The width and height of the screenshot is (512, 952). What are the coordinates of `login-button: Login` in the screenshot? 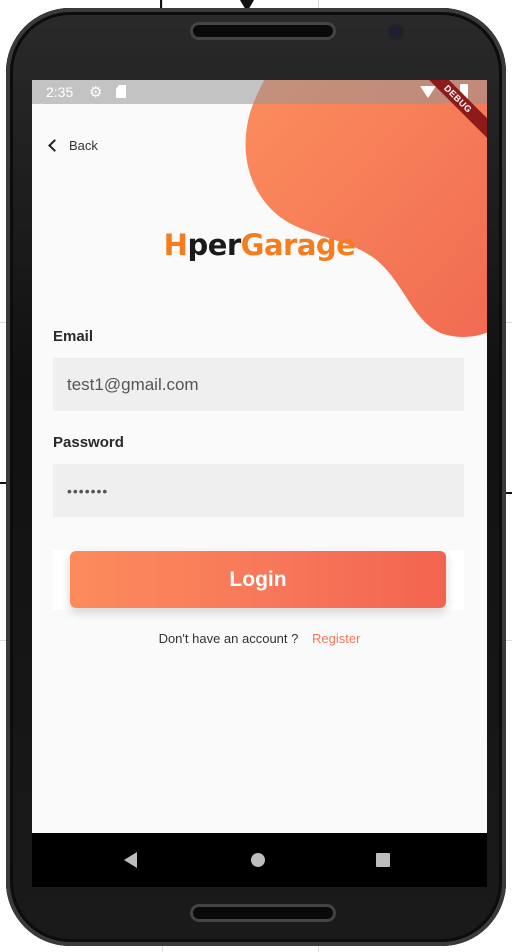 It's located at (258, 579).